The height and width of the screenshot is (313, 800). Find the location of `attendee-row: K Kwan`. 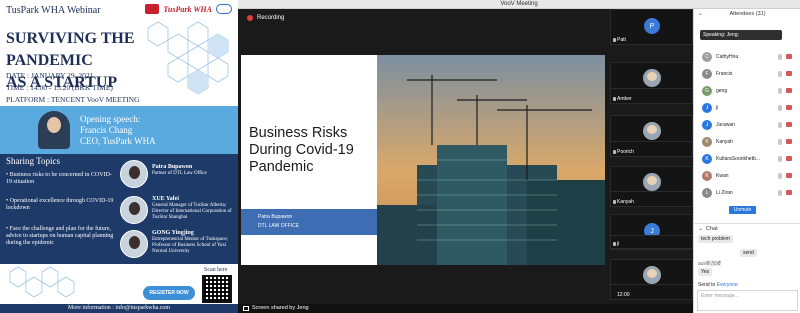

attendee-row: K Kwan is located at coordinates (747, 176).